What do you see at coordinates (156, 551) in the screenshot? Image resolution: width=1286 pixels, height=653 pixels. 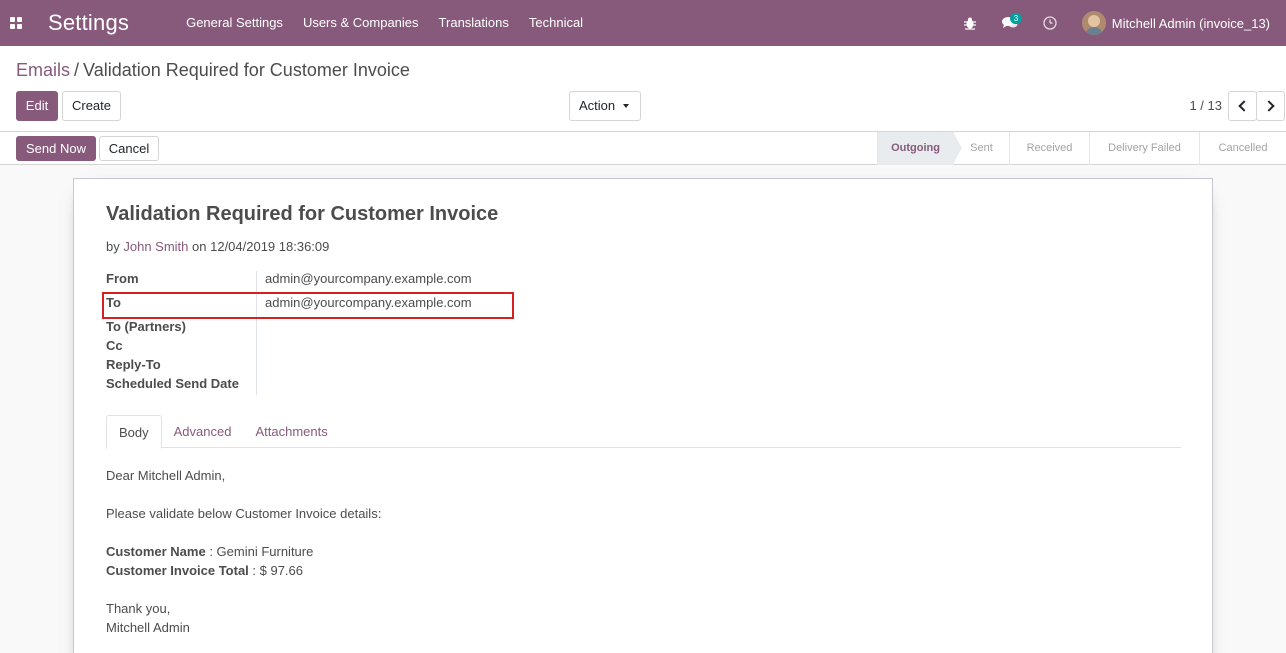 I see `customer-name-label: Customer Name` at bounding box center [156, 551].